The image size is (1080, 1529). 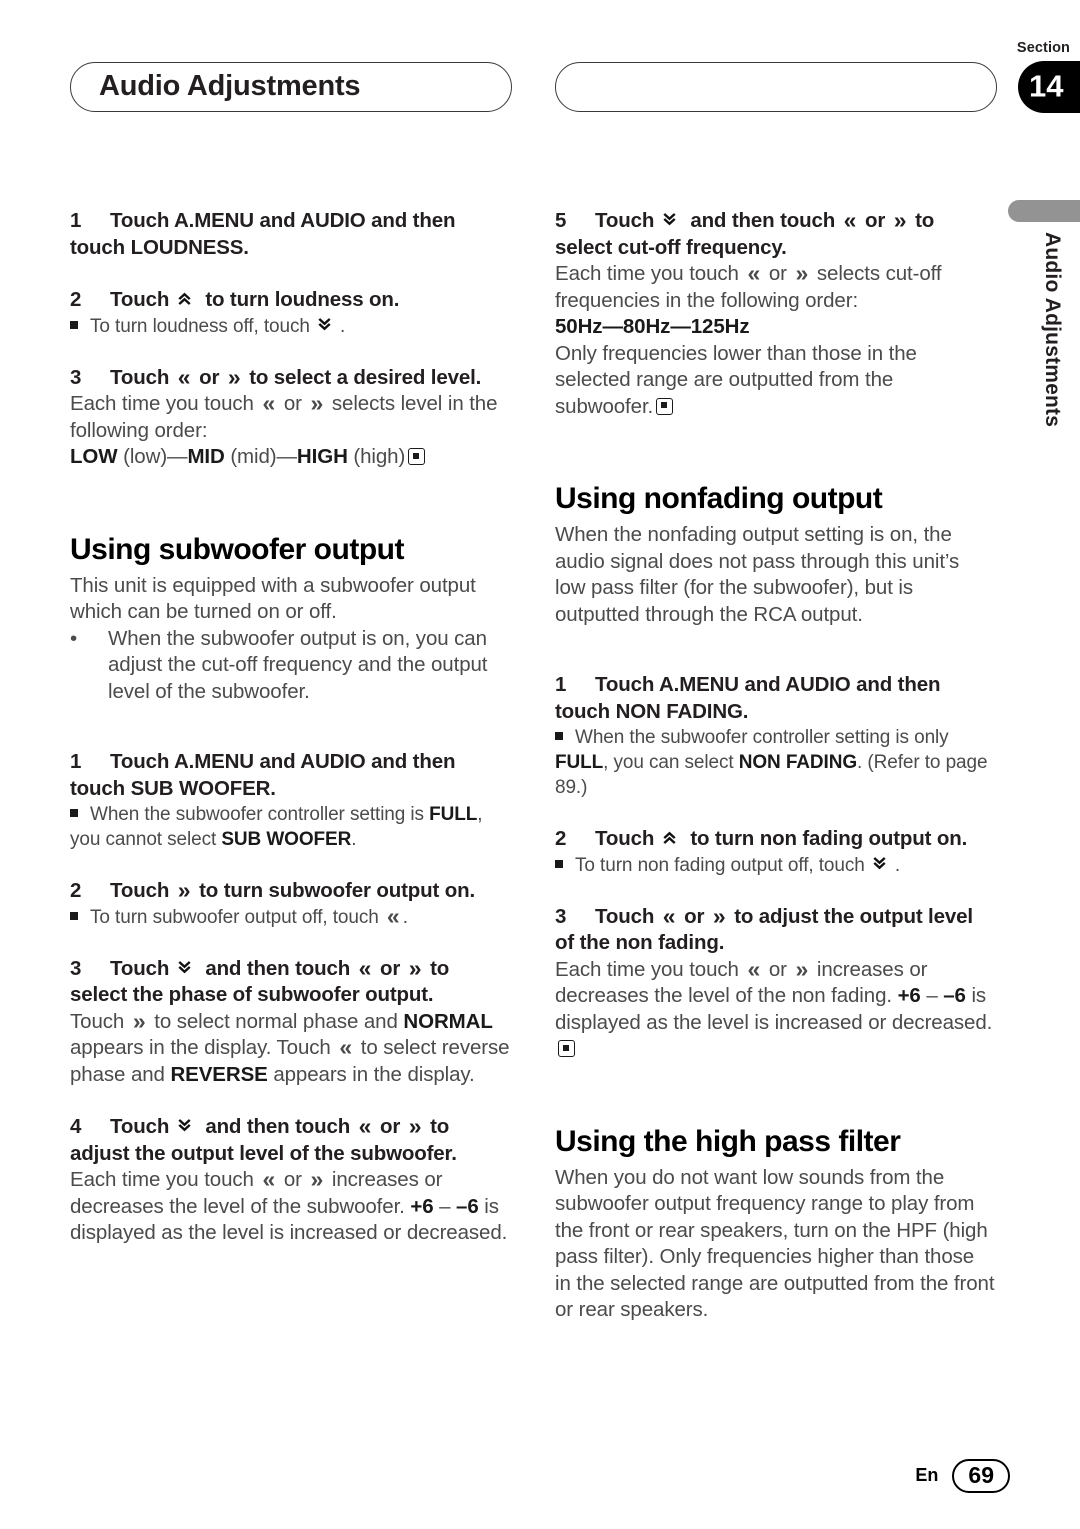 I want to click on normal-keyword: NORMAL, so click(x=448, y=1021).